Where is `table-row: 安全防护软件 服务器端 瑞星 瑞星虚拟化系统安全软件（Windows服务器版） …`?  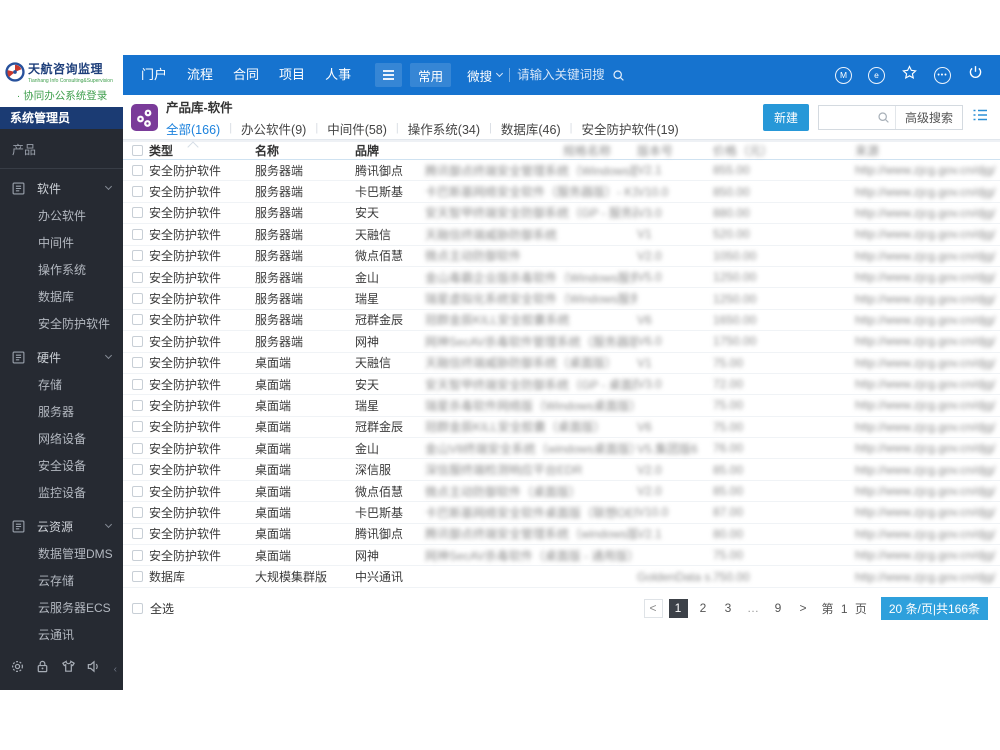
table-row: 安全防护软件 服务器端 瑞星 瑞星虚拟化系统安全软件（Windows服务器版） … is located at coordinates (561, 299).